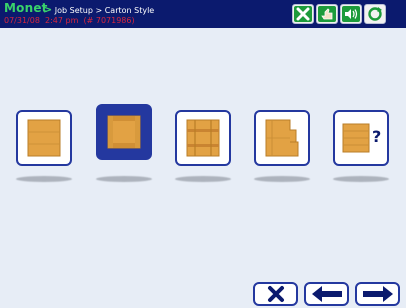  Describe the element at coordinates (104, 10) in the screenshot. I see `breadcrumb-text: Job Setup > Carton Style` at that location.